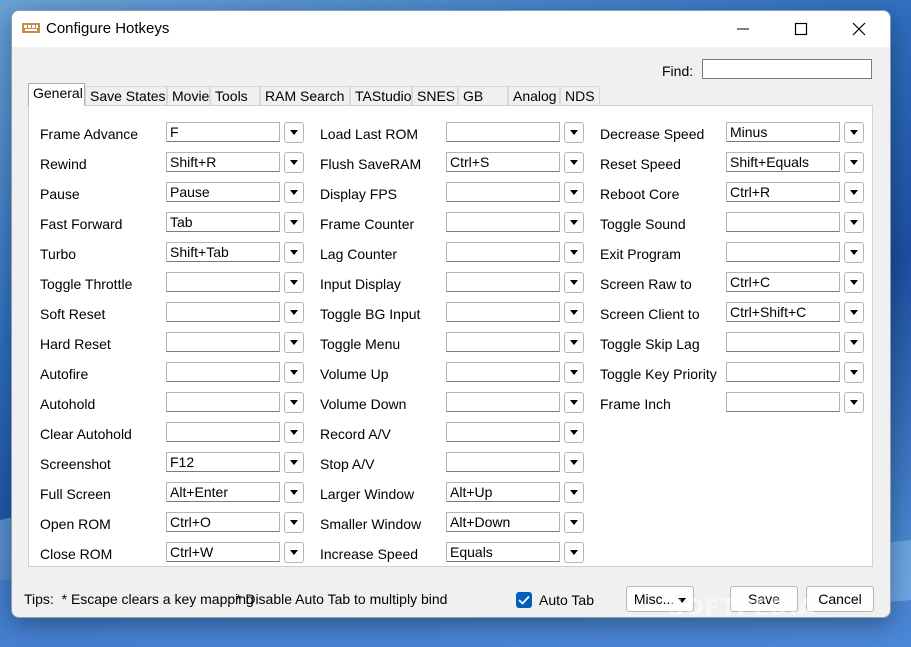 The width and height of the screenshot is (911, 647). What do you see at coordinates (223, 432) in the screenshot?
I see `hotkey-input-clear-autohold` at bounding box center [223, 432].